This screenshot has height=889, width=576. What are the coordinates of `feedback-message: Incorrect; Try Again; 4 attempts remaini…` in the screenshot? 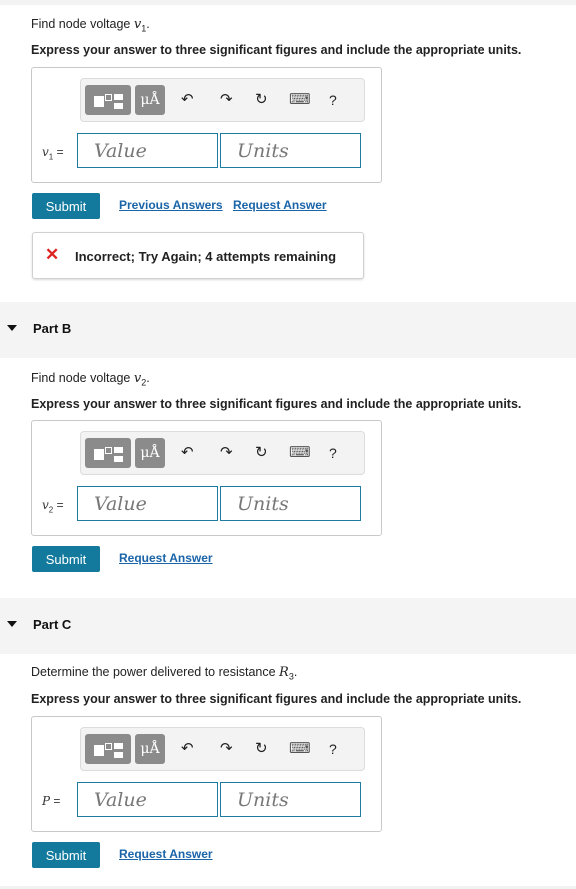 It's located at (206, 256).